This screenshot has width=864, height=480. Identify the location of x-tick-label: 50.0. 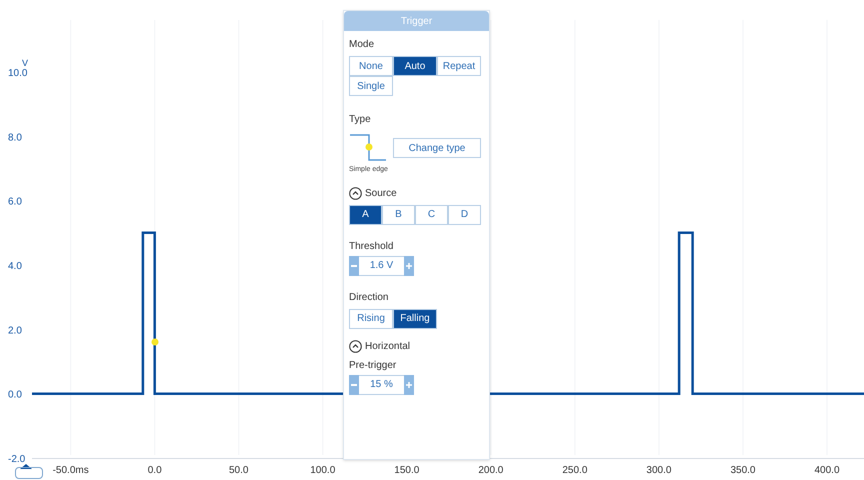
(238, 470).